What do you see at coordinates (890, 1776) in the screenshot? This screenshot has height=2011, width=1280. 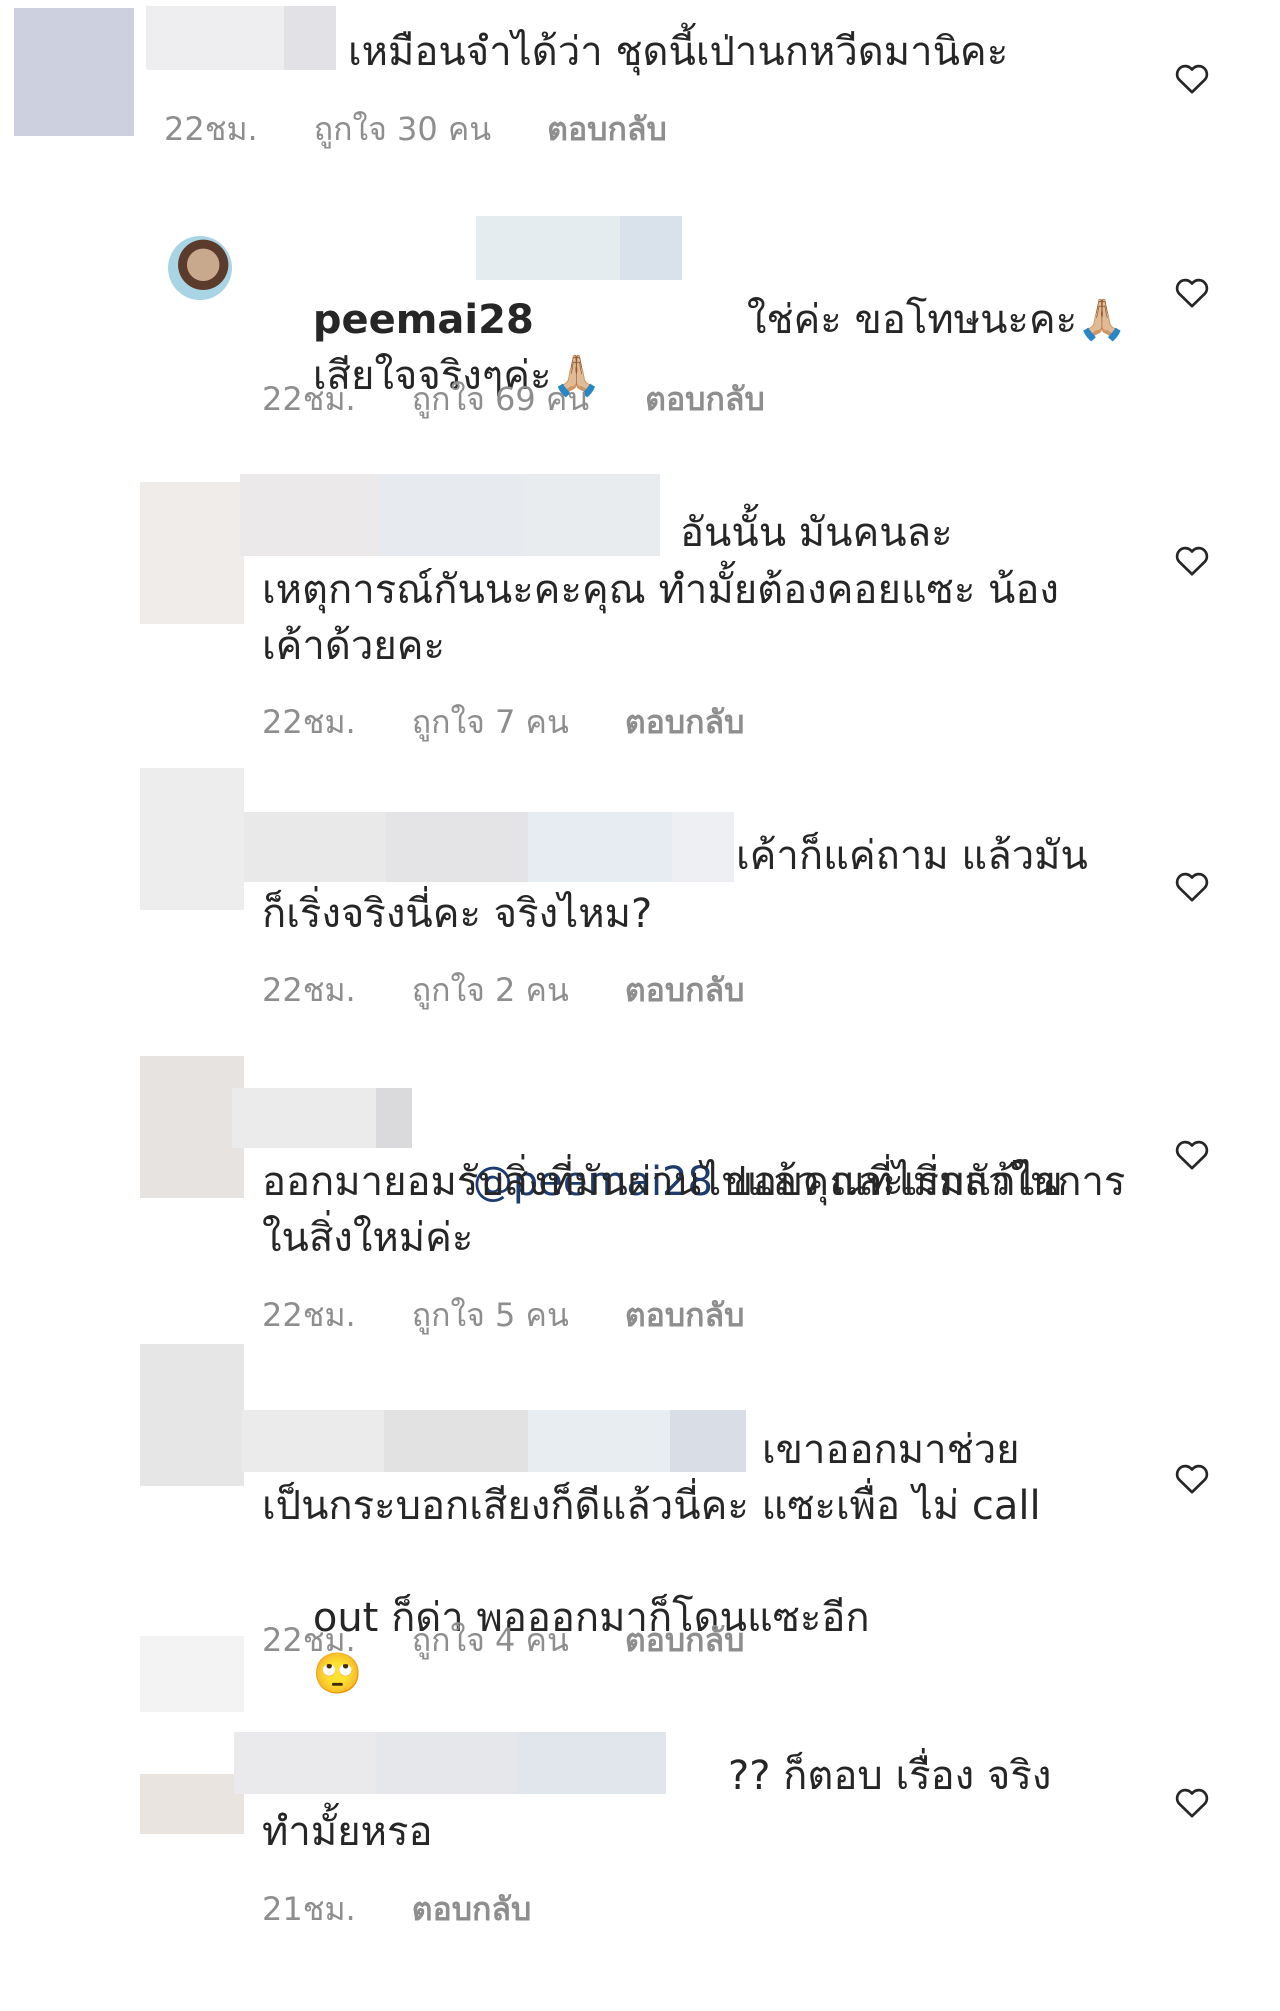 I see `comment-text: ?? ก็ตอบ เรื่อง จริง` at bounding box center [890, 1776].